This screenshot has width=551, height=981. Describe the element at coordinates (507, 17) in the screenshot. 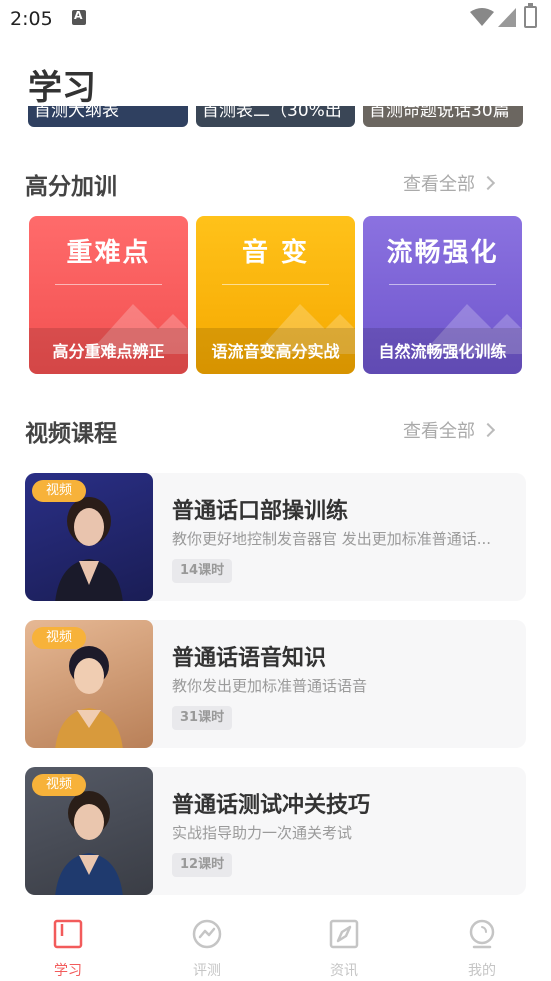

I see `signal-icon` at that location.